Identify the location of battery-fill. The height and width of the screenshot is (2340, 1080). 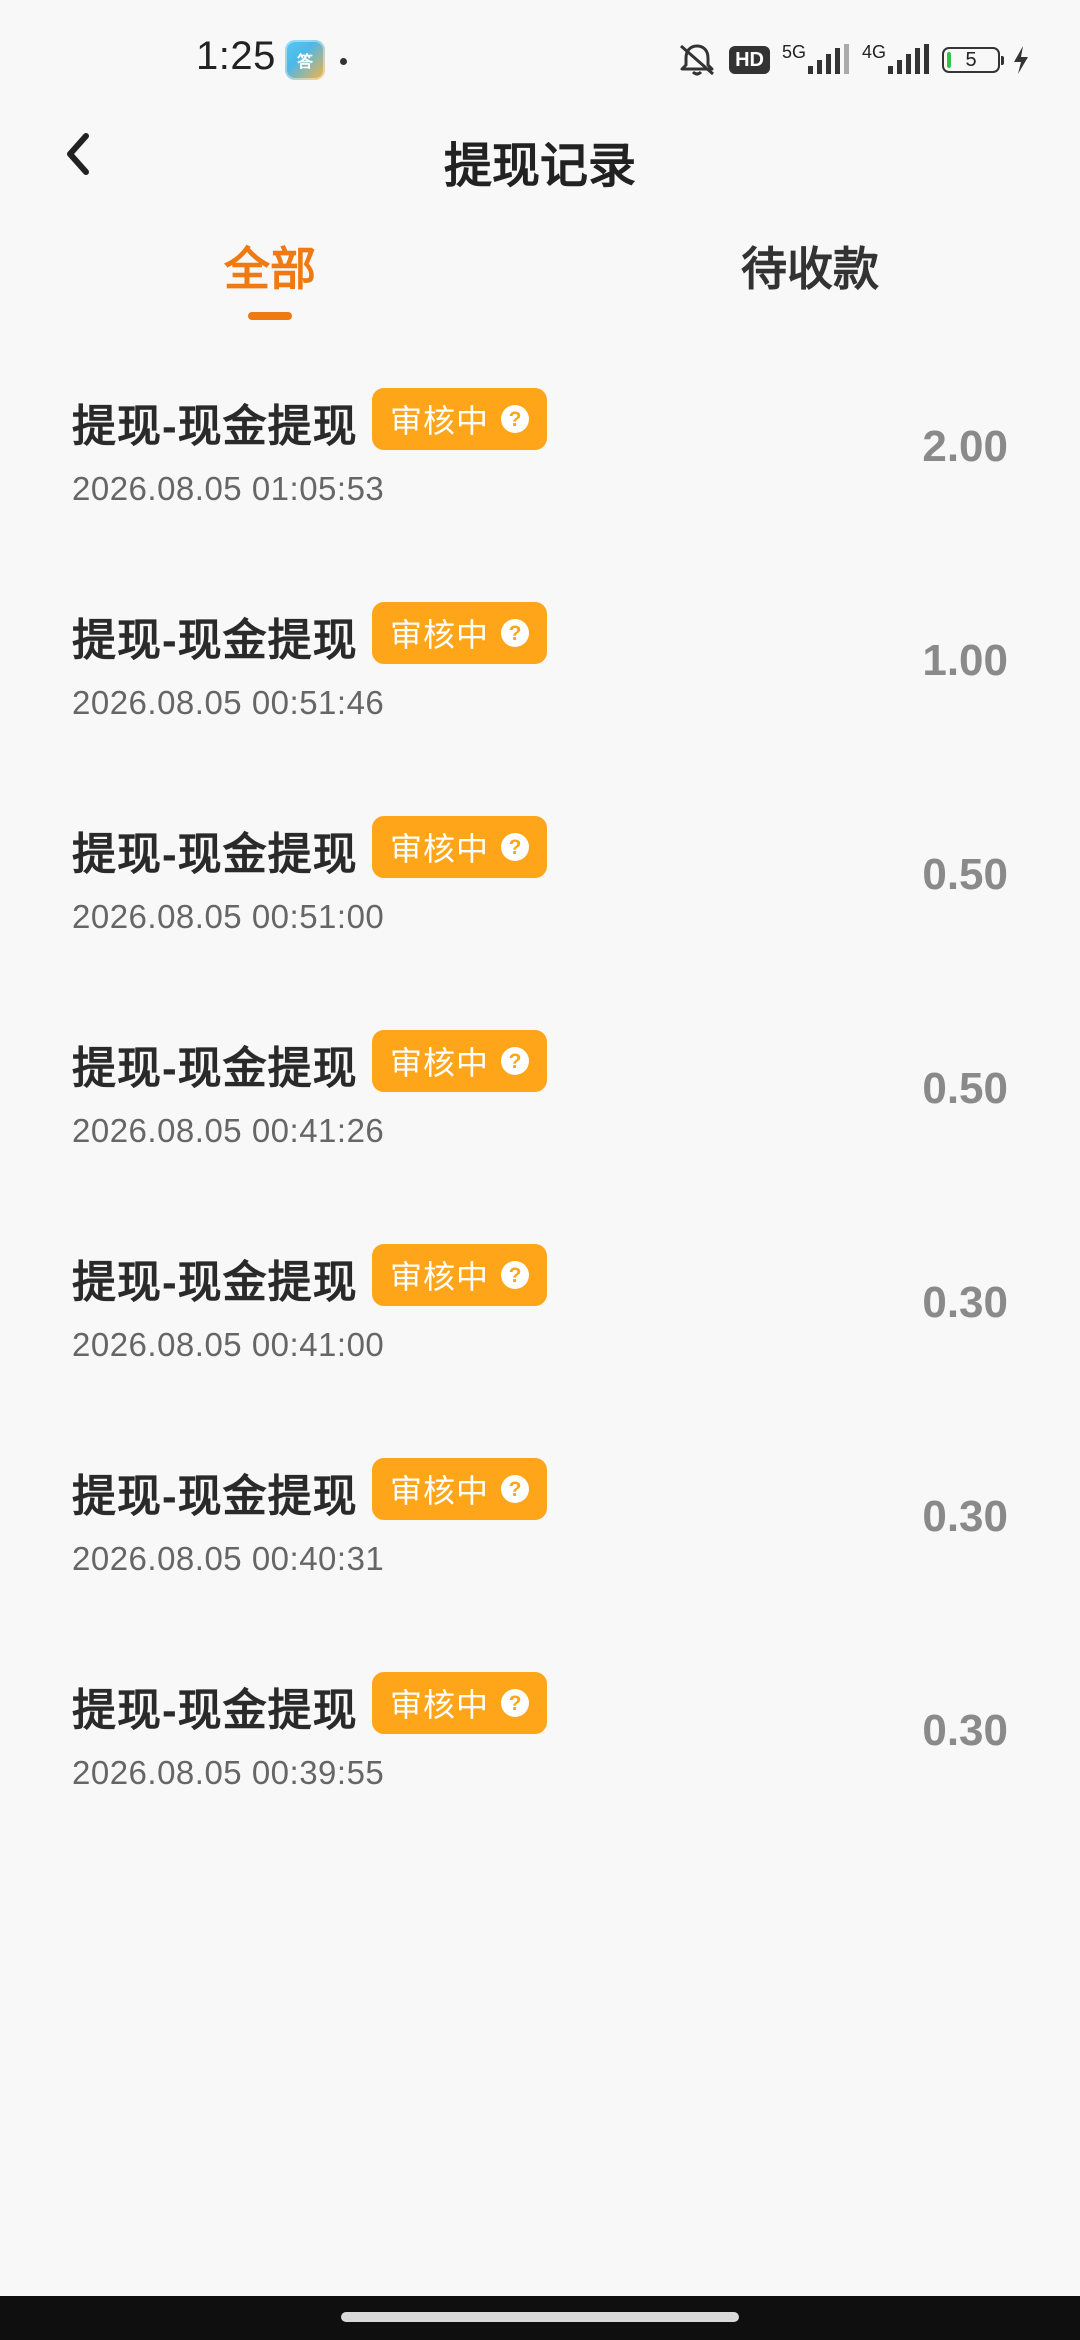
(949, 60).